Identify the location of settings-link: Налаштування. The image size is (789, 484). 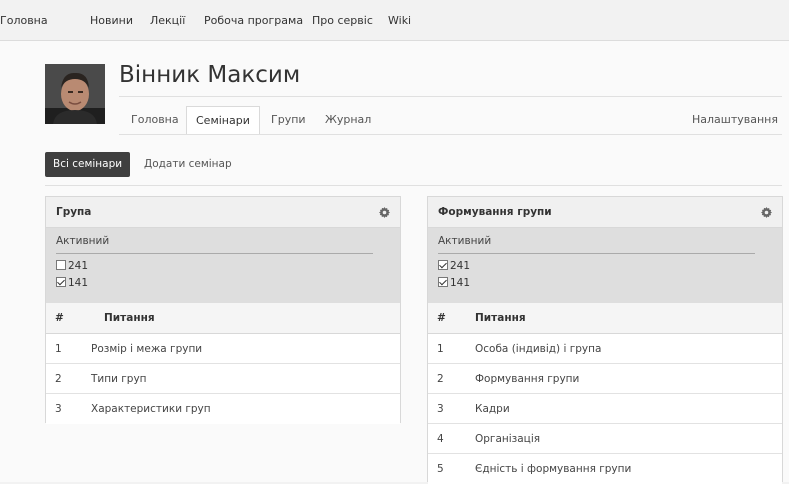
(735, 120).